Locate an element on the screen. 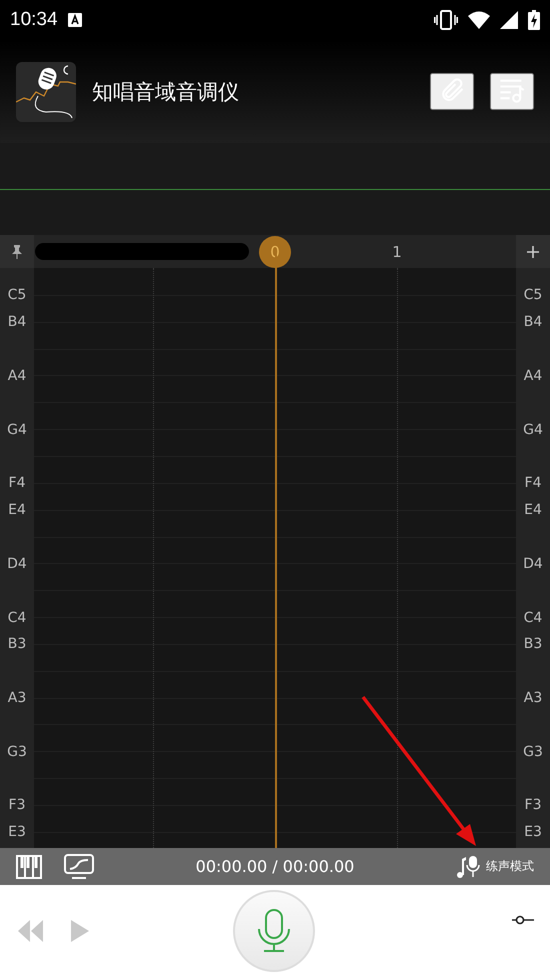 This screenshot has height=977, width=550. add-button is located at coordinates (533, 251).